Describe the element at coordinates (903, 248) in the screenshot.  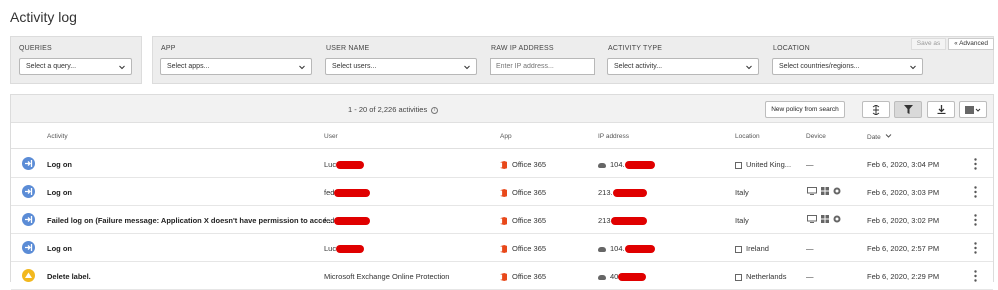
I see `row-date: Feb 6, 2020, 2:57 PM` at that location.